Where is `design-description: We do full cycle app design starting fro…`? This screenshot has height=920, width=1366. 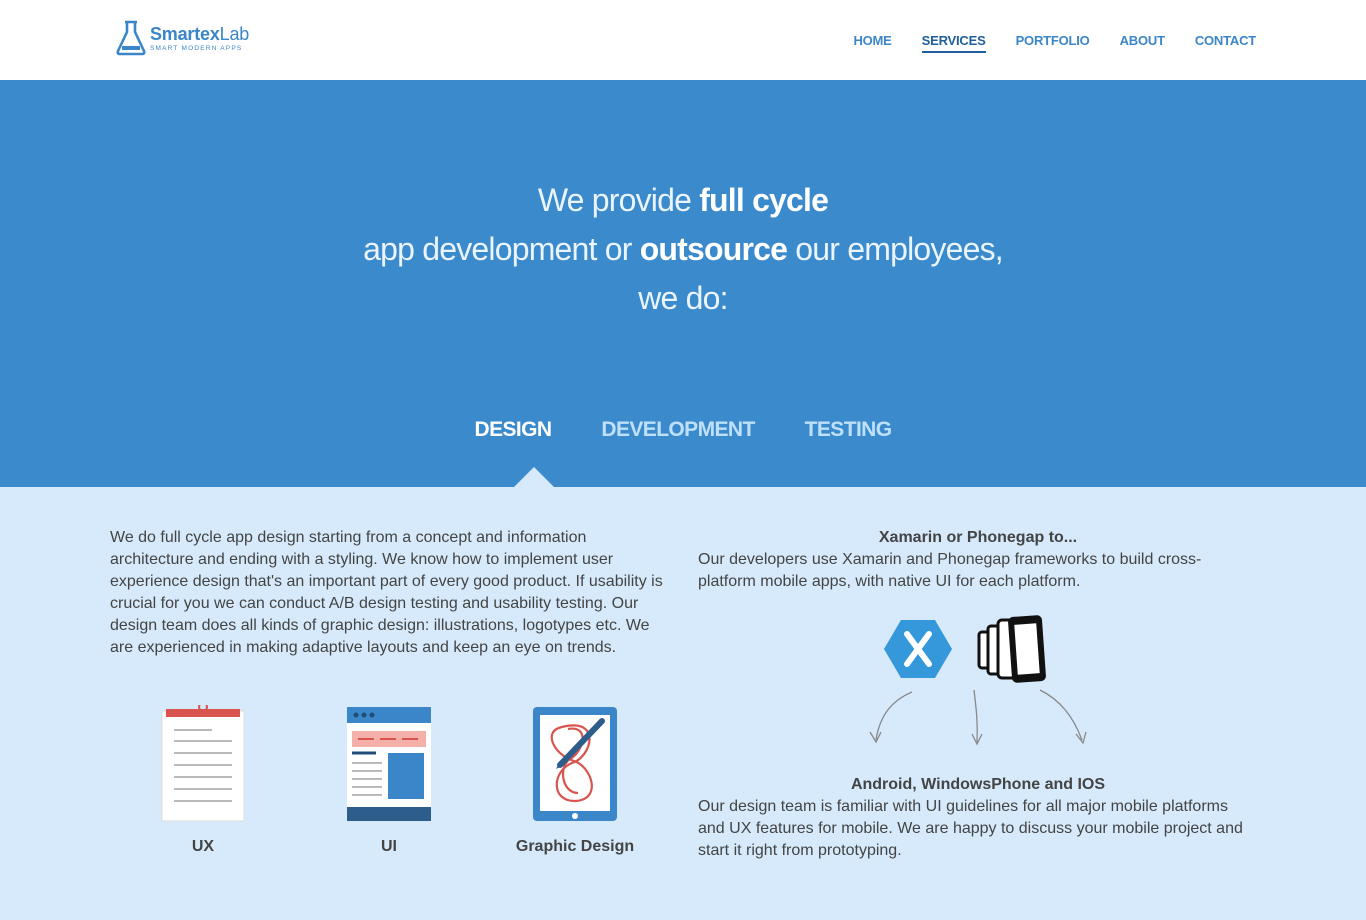 design-description: We do full cycle app design starting fro… is located at coordinates (390, 593).